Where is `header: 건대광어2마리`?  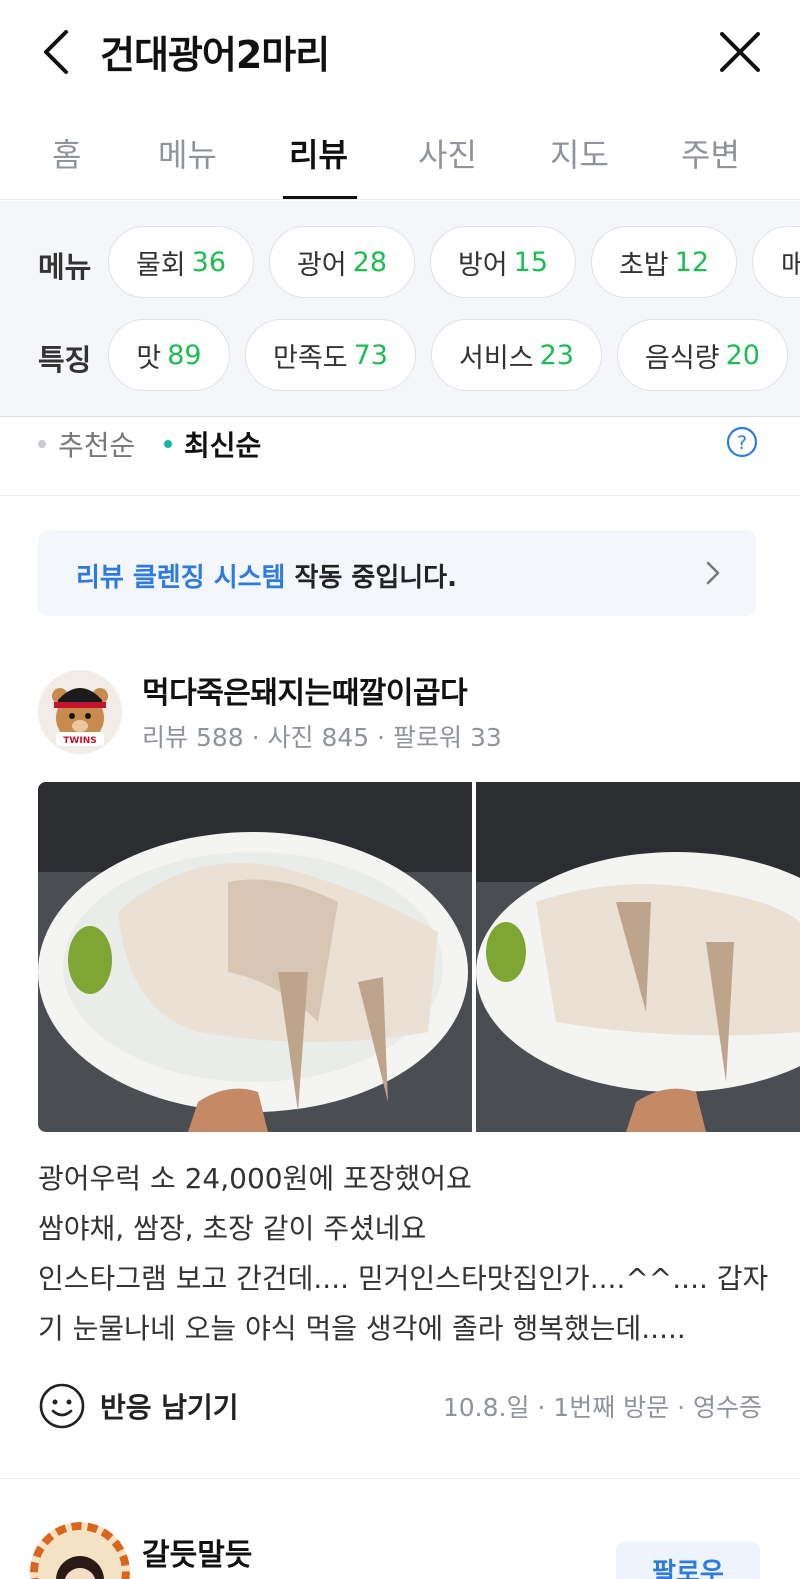
header: 건대광어2마리 is located at coordinates (400, 52).